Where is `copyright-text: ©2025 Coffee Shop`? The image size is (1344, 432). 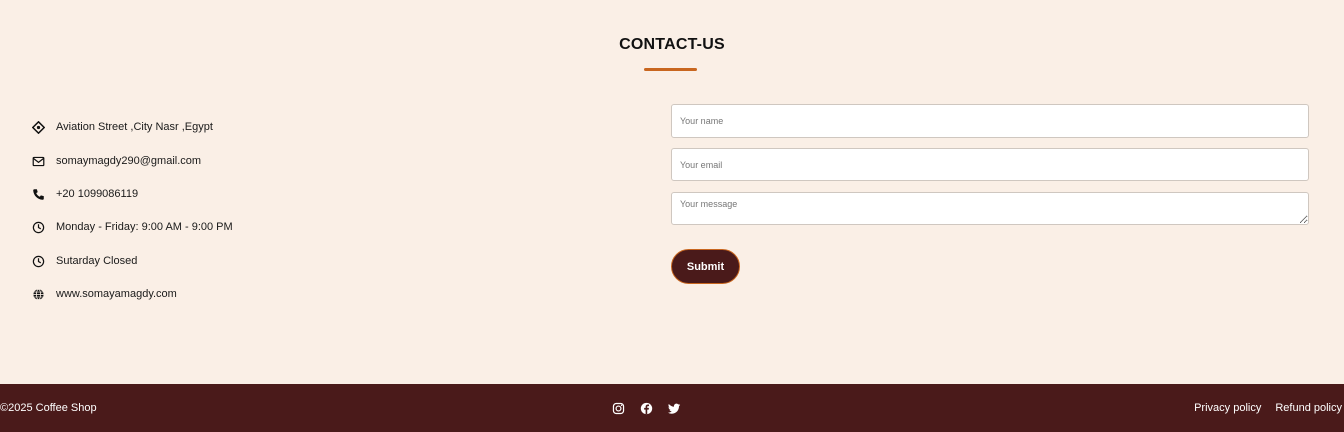
copyright-text: ©2025 Coffee Shop is located at coordinates (48, 408).